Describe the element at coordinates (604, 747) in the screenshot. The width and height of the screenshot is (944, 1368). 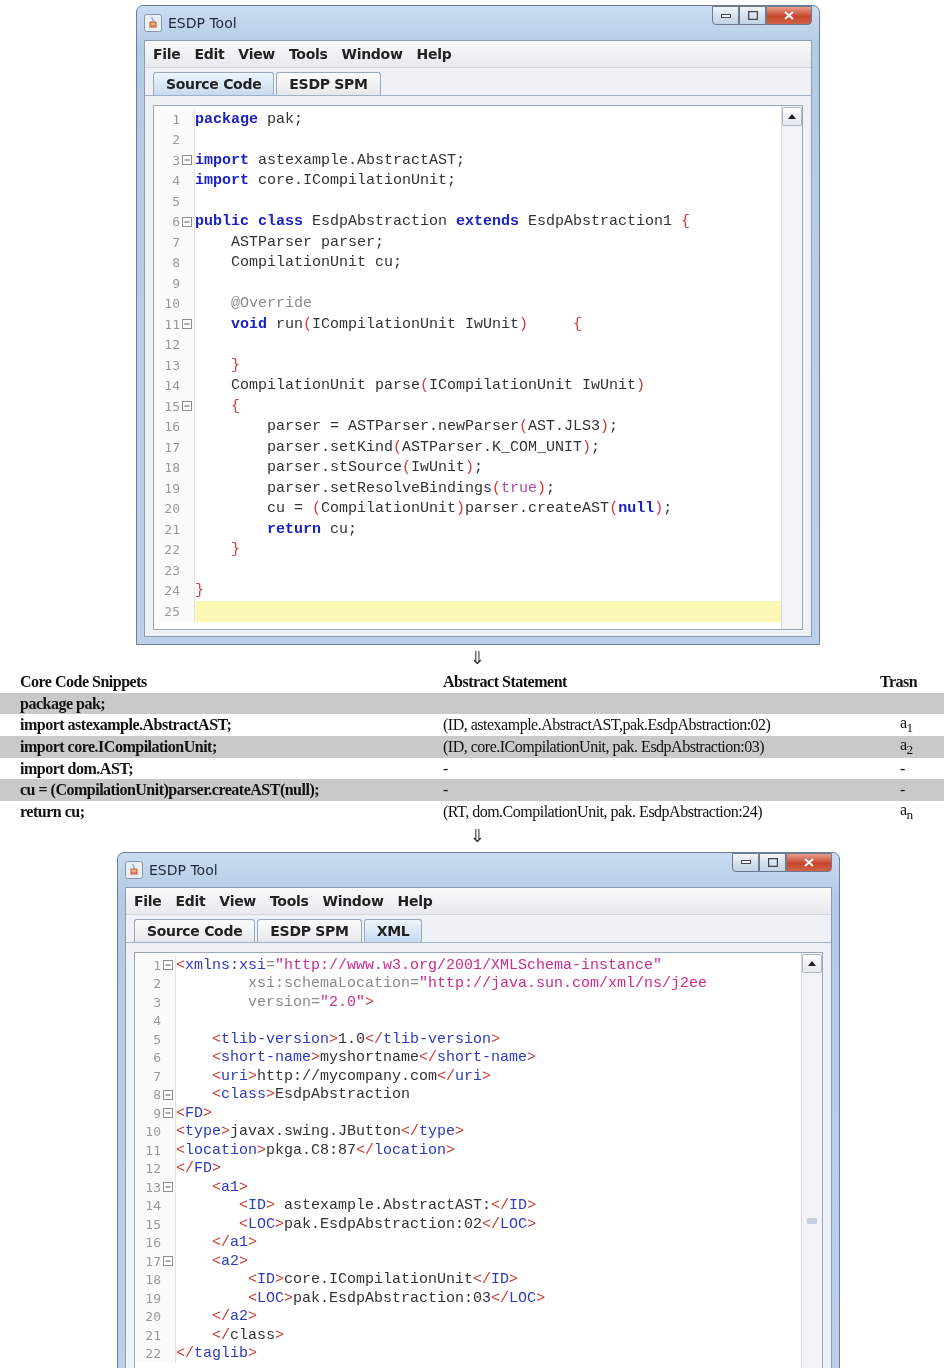
I see `table-cell: (ID, core.ICompilationUnit, pak. EsdpAbstraction:03)` at that location.